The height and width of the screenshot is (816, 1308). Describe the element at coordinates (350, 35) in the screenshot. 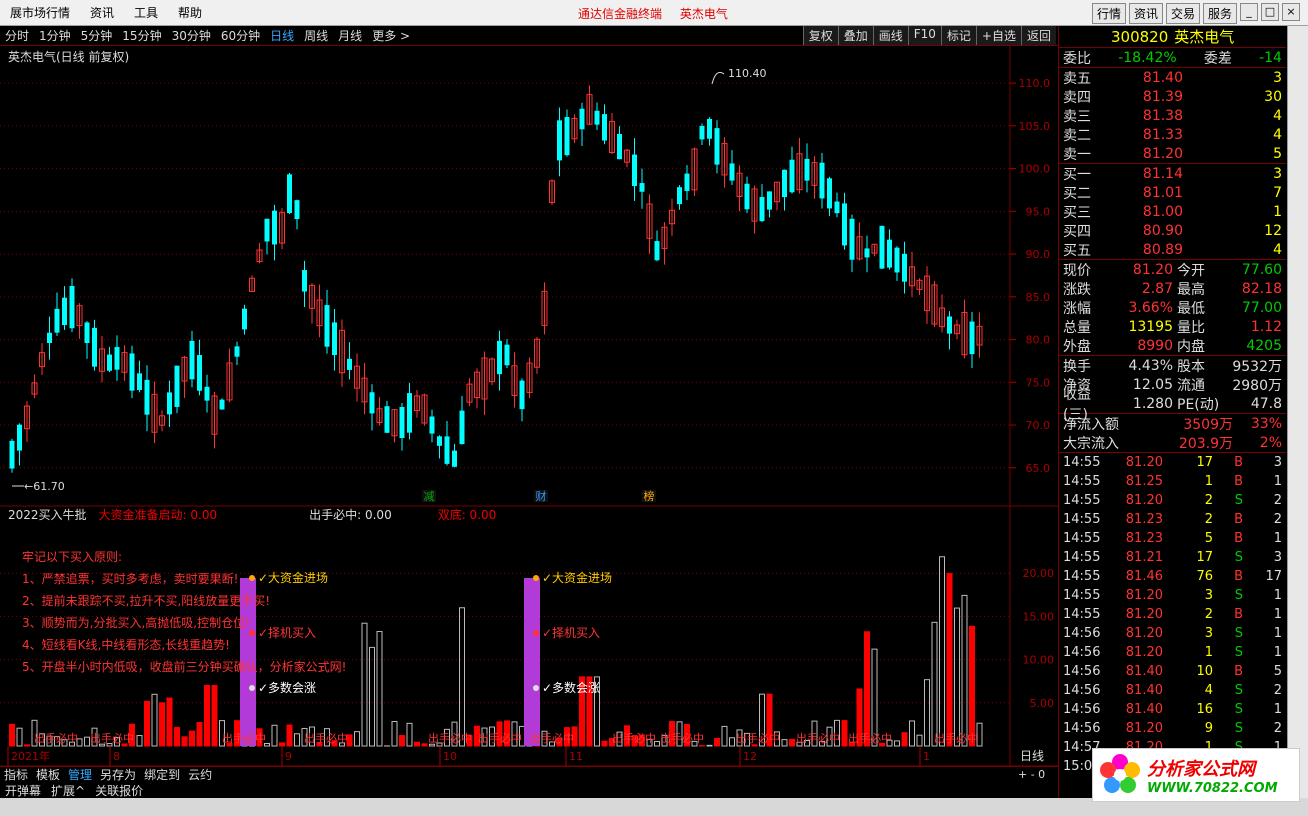

I see `period-monthly: 月线` at that location.